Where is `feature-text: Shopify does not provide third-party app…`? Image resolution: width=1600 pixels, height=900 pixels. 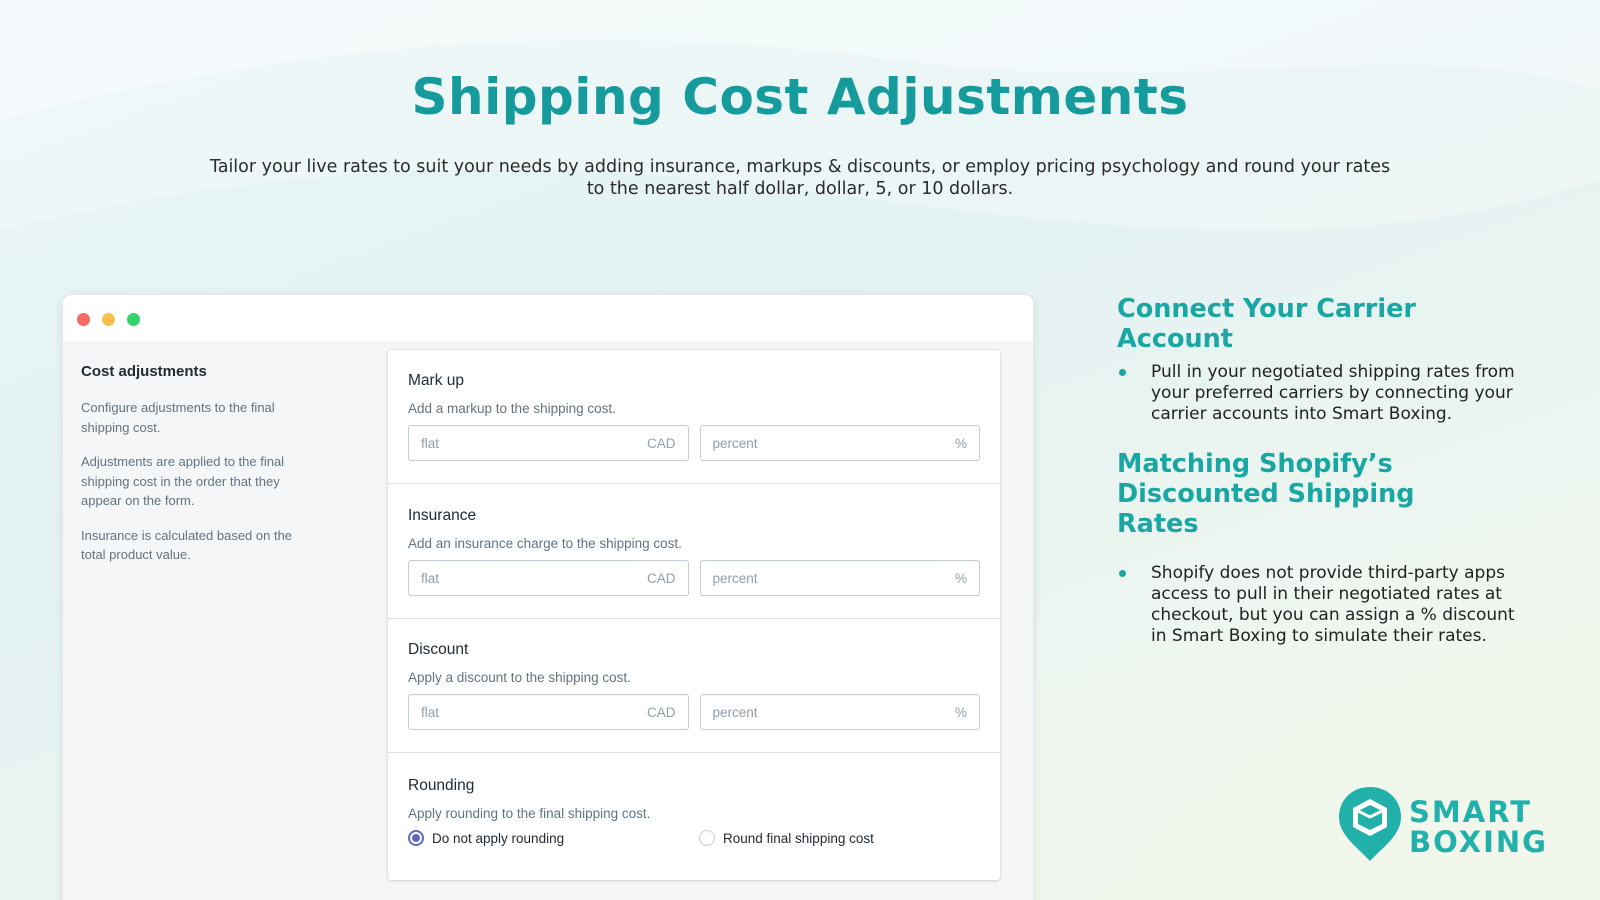 feature-text: Shopify does not provide third-party app… is located at coordinates (1333, 604).